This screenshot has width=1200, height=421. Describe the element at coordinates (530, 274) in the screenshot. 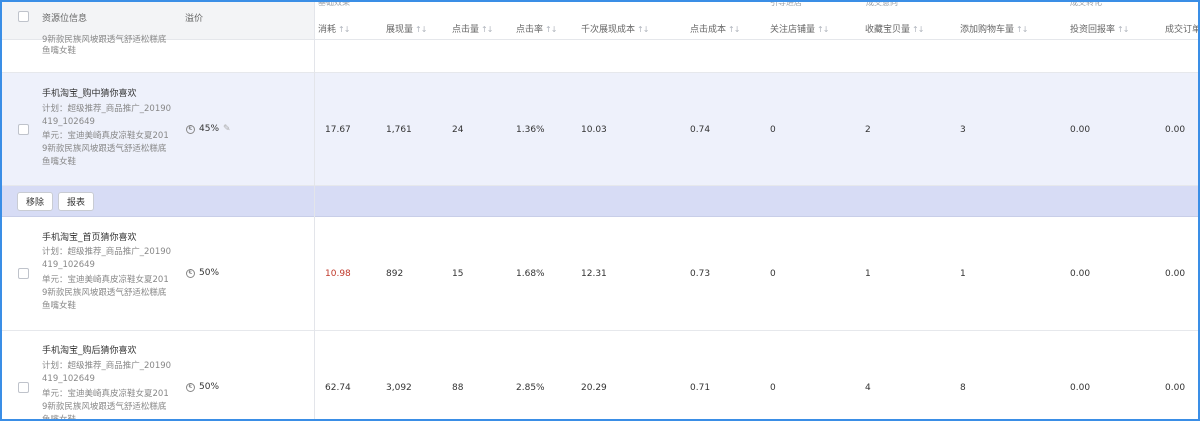

I see `cell-ctr: 1.68%` at that location.